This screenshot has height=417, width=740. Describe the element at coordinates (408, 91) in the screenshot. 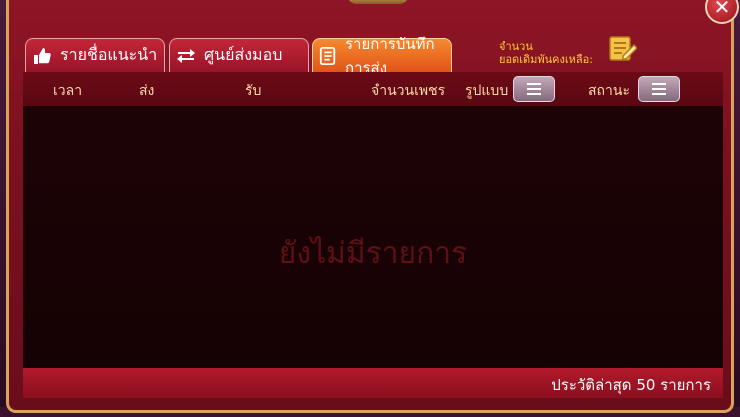

I see `col-diamonds: จำนวนเพชร` at that location.